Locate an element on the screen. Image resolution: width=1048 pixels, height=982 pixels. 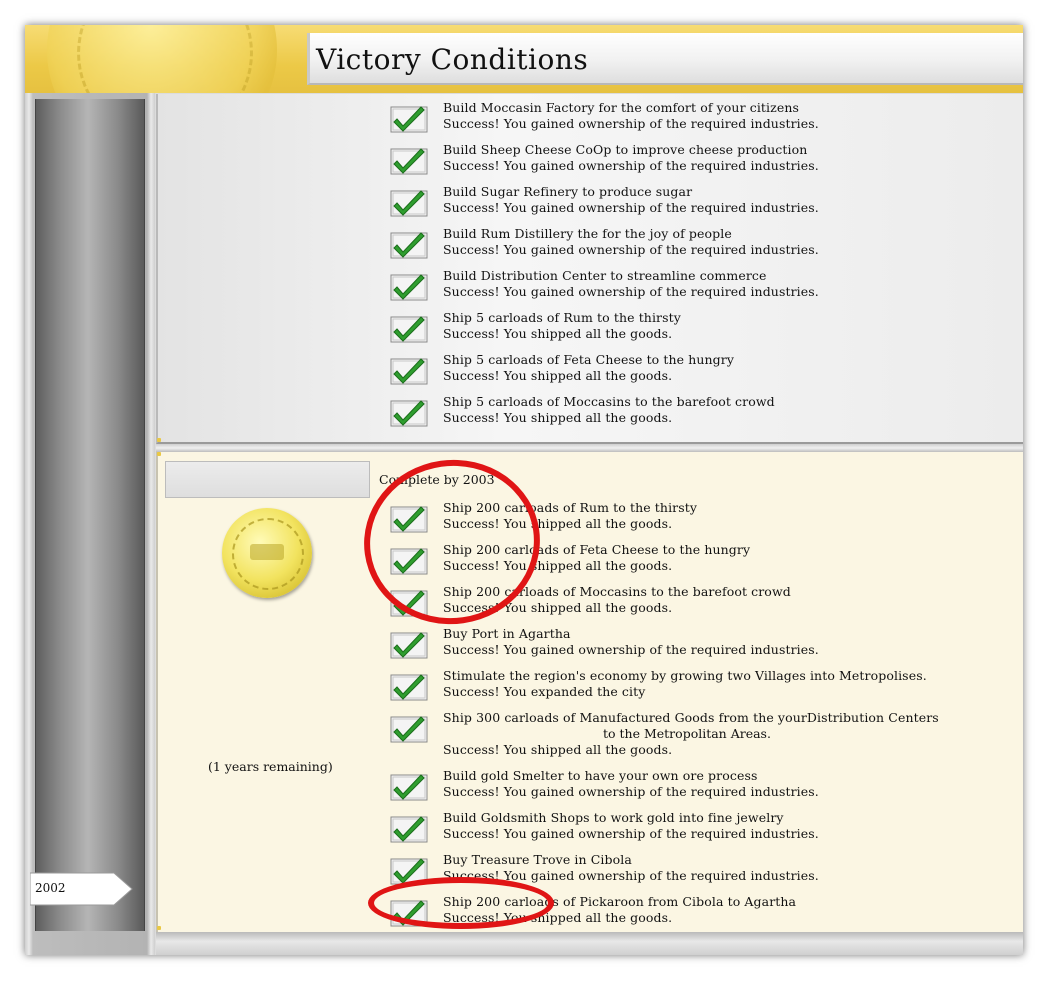
title-bar: Victory Conditions is located at coordinates (665, 59).